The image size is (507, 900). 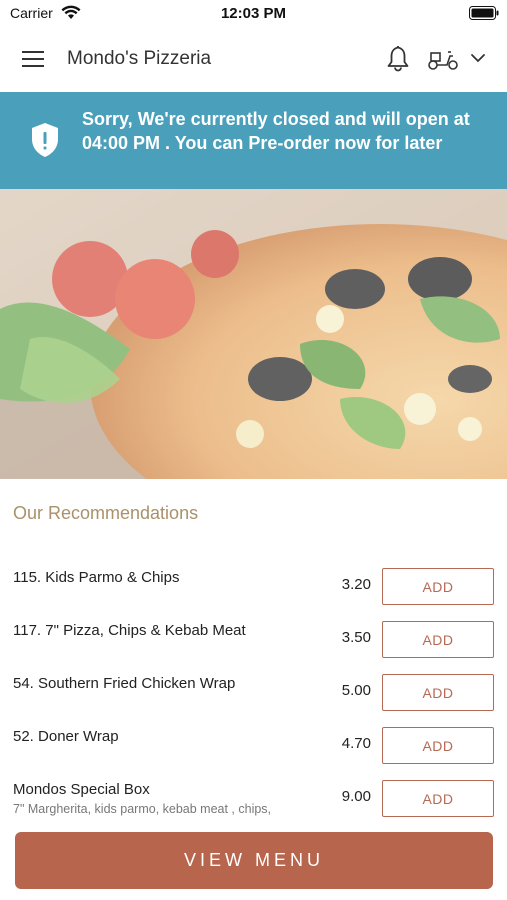 I want to click on clock: 12:03 PM, so click(x=253, y=13).